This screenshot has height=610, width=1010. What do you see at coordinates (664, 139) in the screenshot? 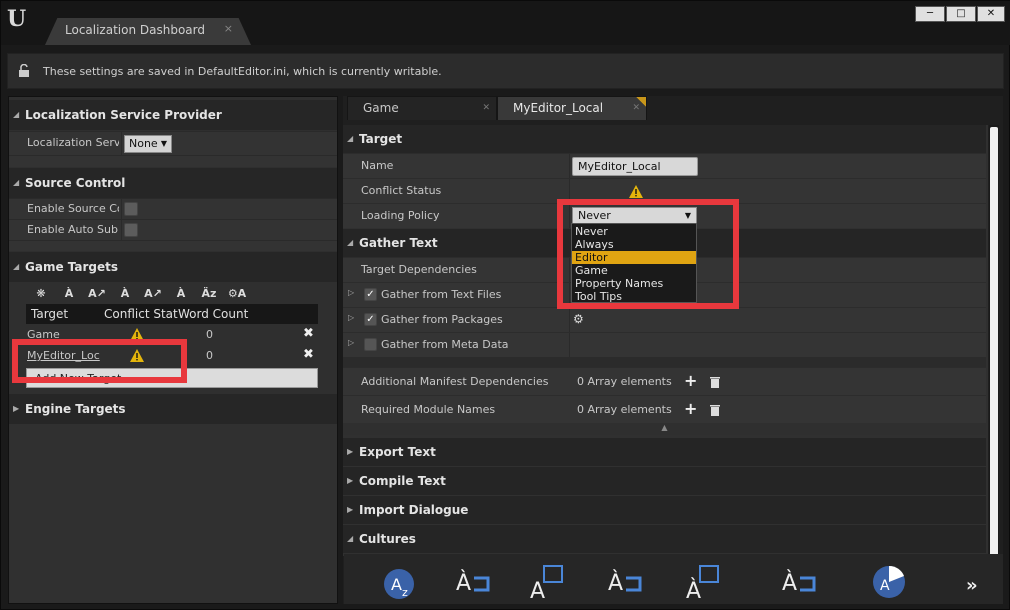
I see `section-target: ◢ Target` at bounding box center [664, 139].